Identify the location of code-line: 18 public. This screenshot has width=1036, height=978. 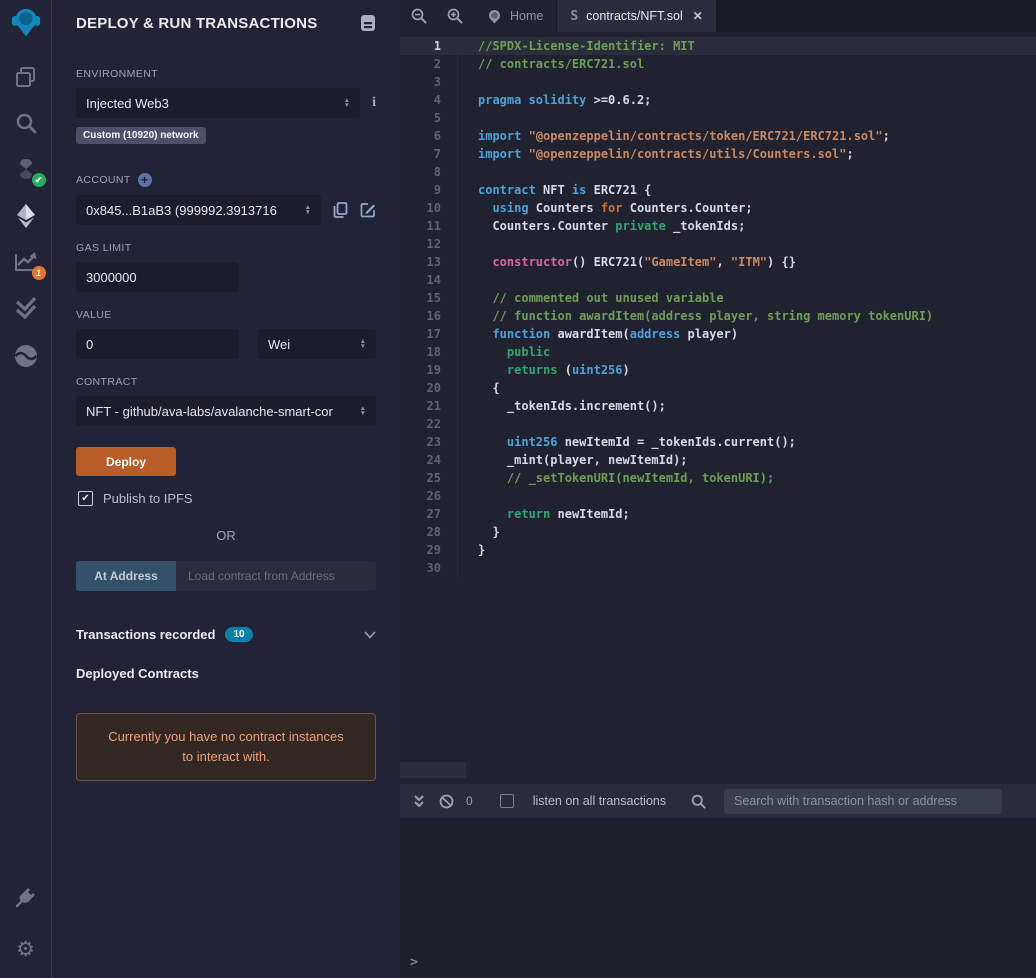
(718, 352).